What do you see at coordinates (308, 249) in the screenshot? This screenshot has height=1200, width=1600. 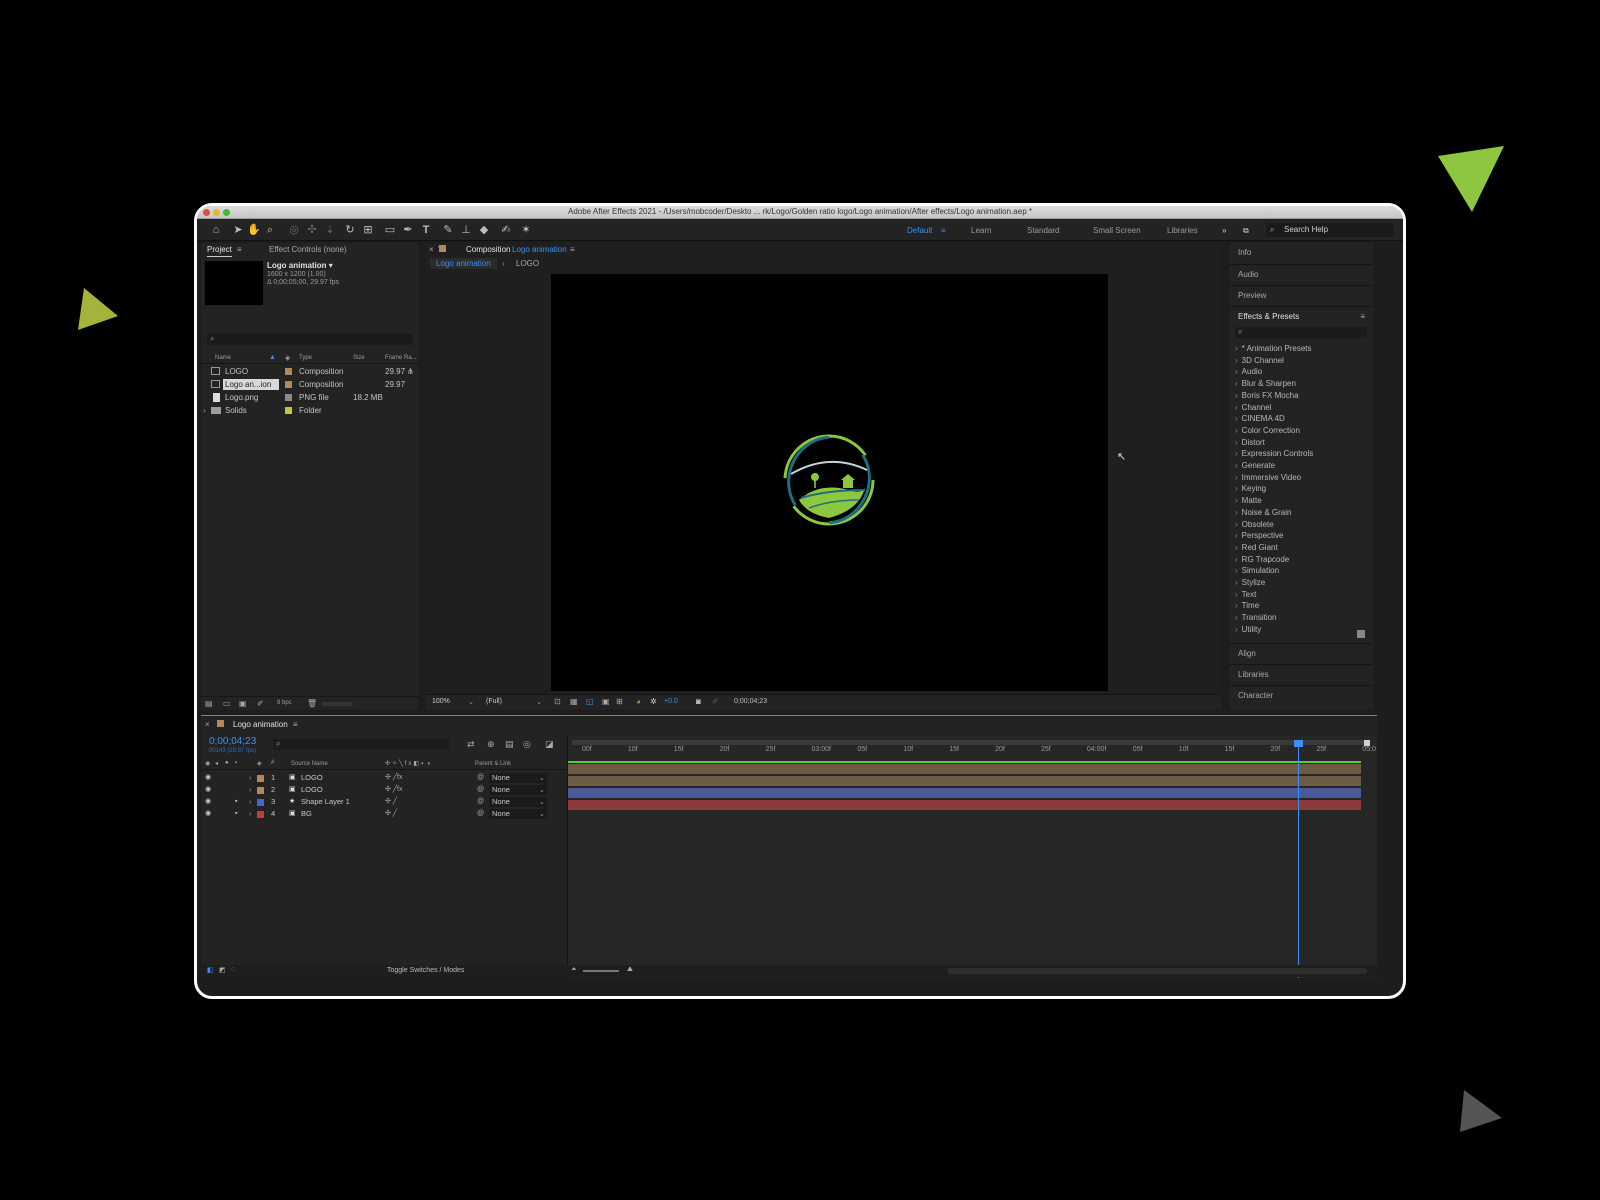 I see `tab-effect-controls: Effect Controls (none)` at bounding box center [308, 249].